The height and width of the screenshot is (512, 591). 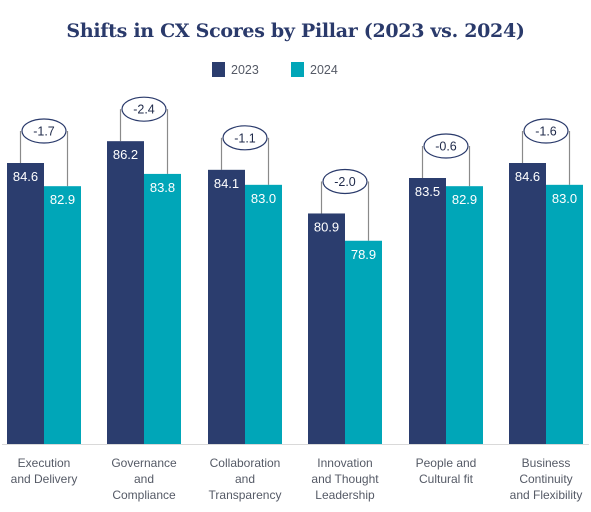 What do you see at coordinates (427, 191) in the screenshot?
I see `value-label-2023: 83.5` at bounding box center [427, 191].